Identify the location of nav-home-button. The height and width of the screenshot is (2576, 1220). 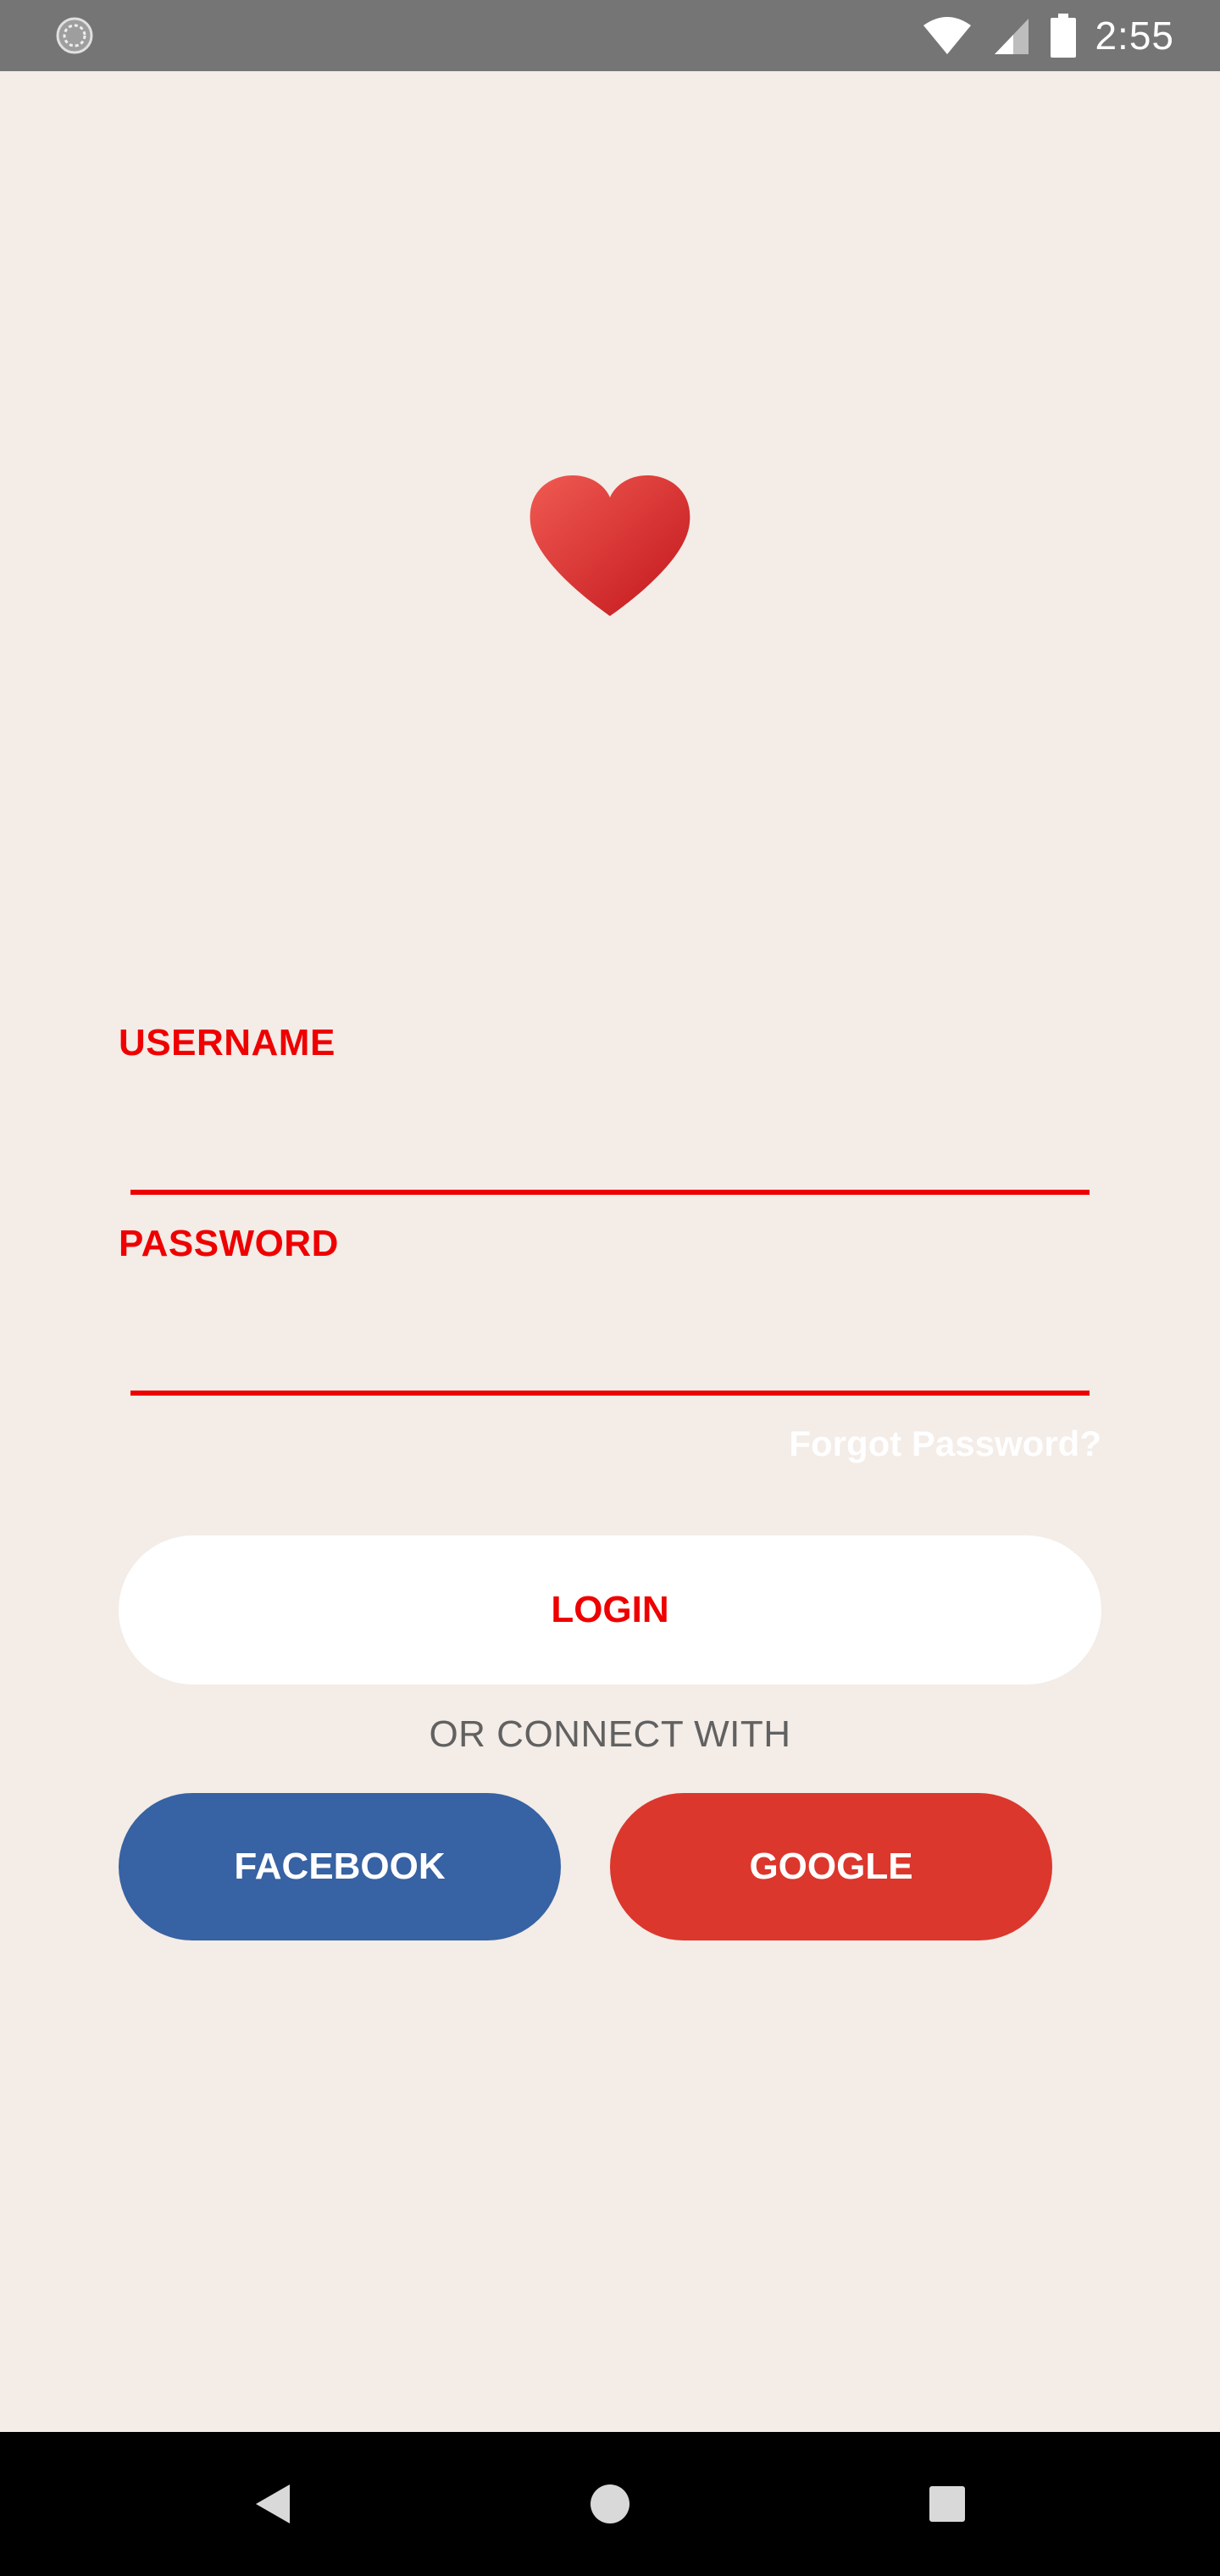
(610, 2504).